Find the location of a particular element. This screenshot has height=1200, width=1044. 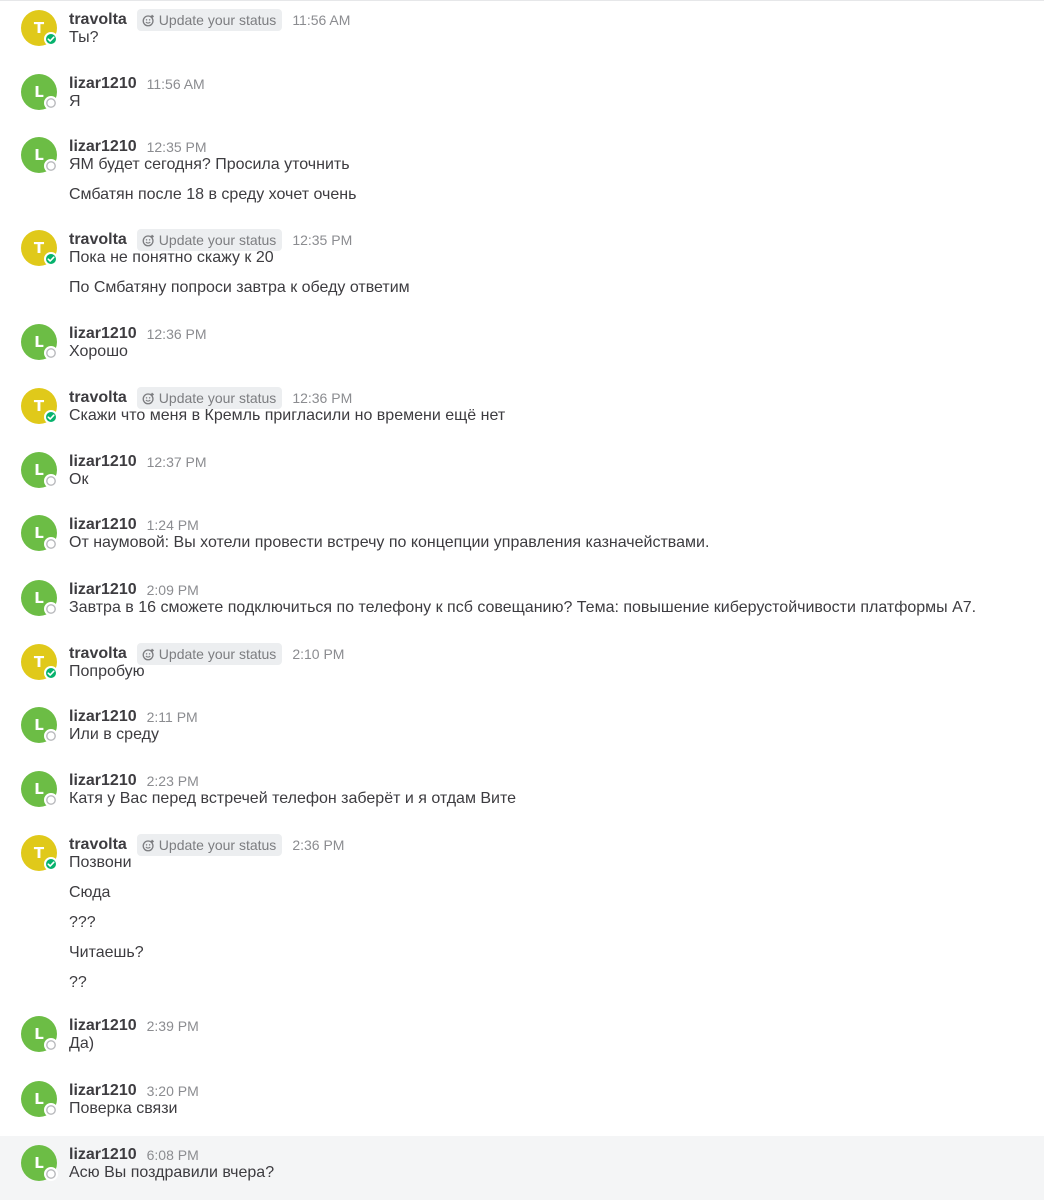

timestamp: 2:11 PM is located at coordinates (172, 717).